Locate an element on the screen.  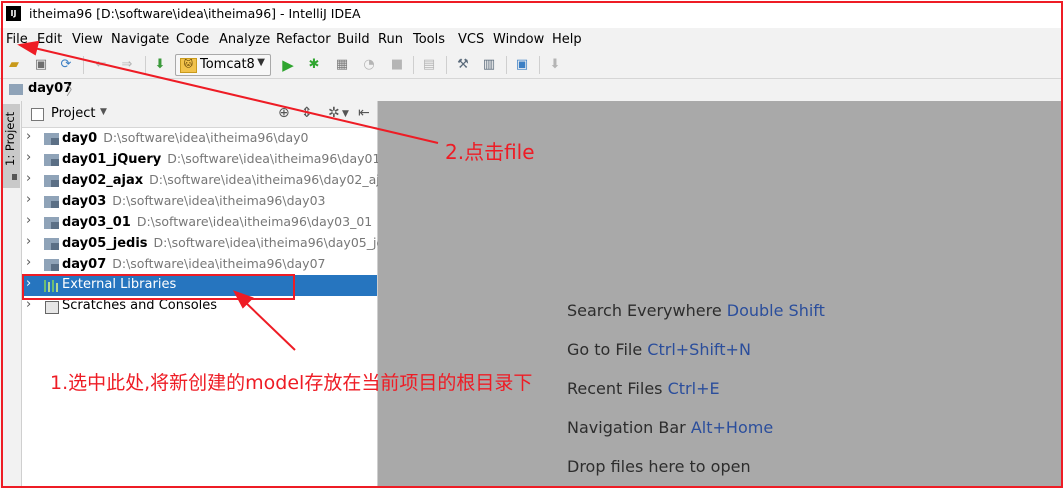
arrow-to-external-libraries is located at coordinates (269, 325).